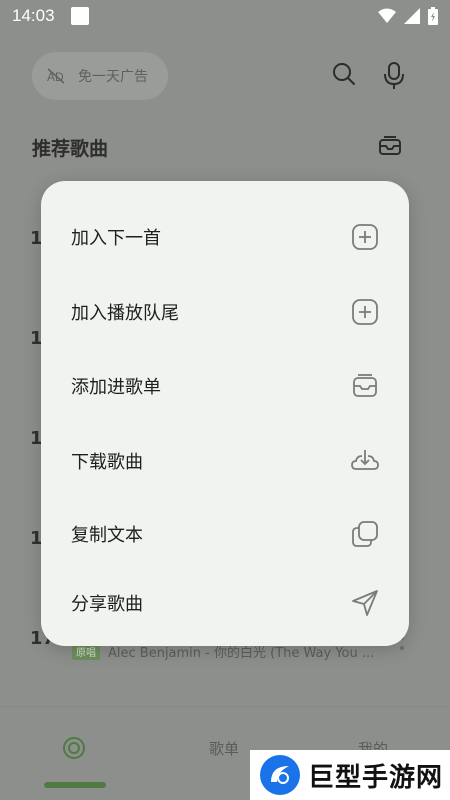 The image size is (450, 800). I want to click on no-ads-icon: AD, so click(56, 76).